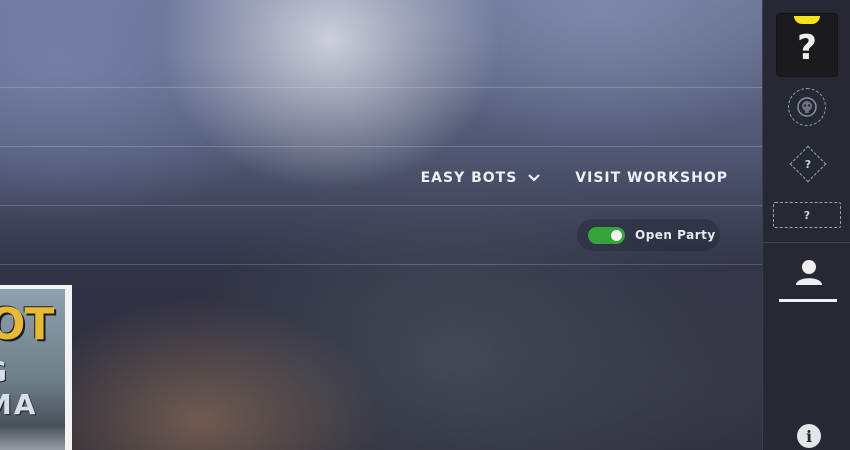  I want to click on difficulty-dropdown: EASY BOTS, so click(481, 178).